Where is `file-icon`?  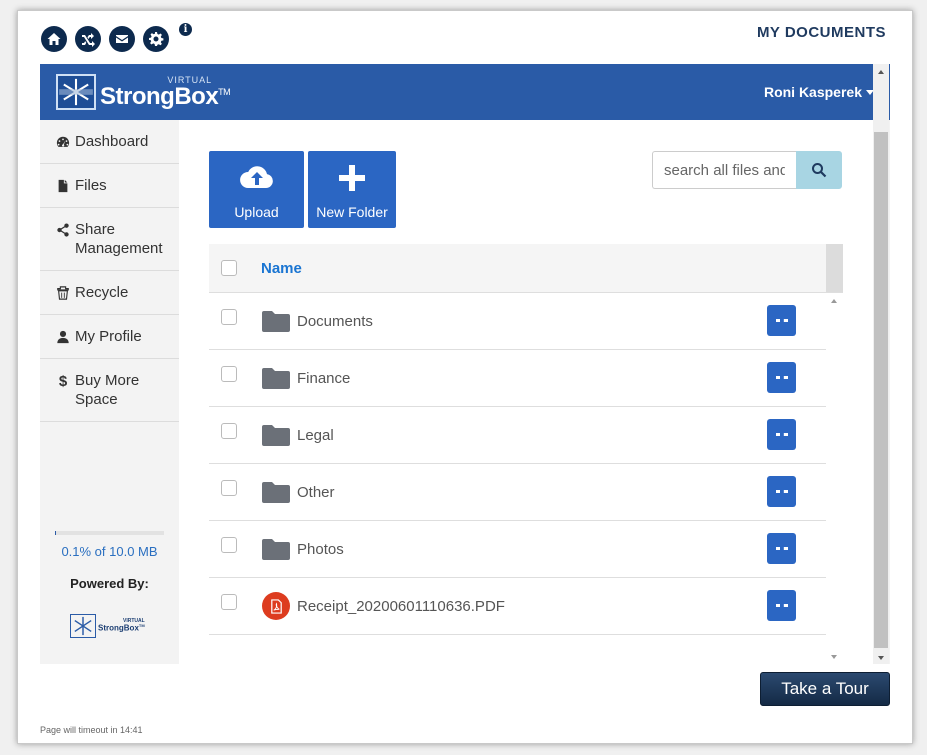
file-icon is located at coordinates (63, 186).